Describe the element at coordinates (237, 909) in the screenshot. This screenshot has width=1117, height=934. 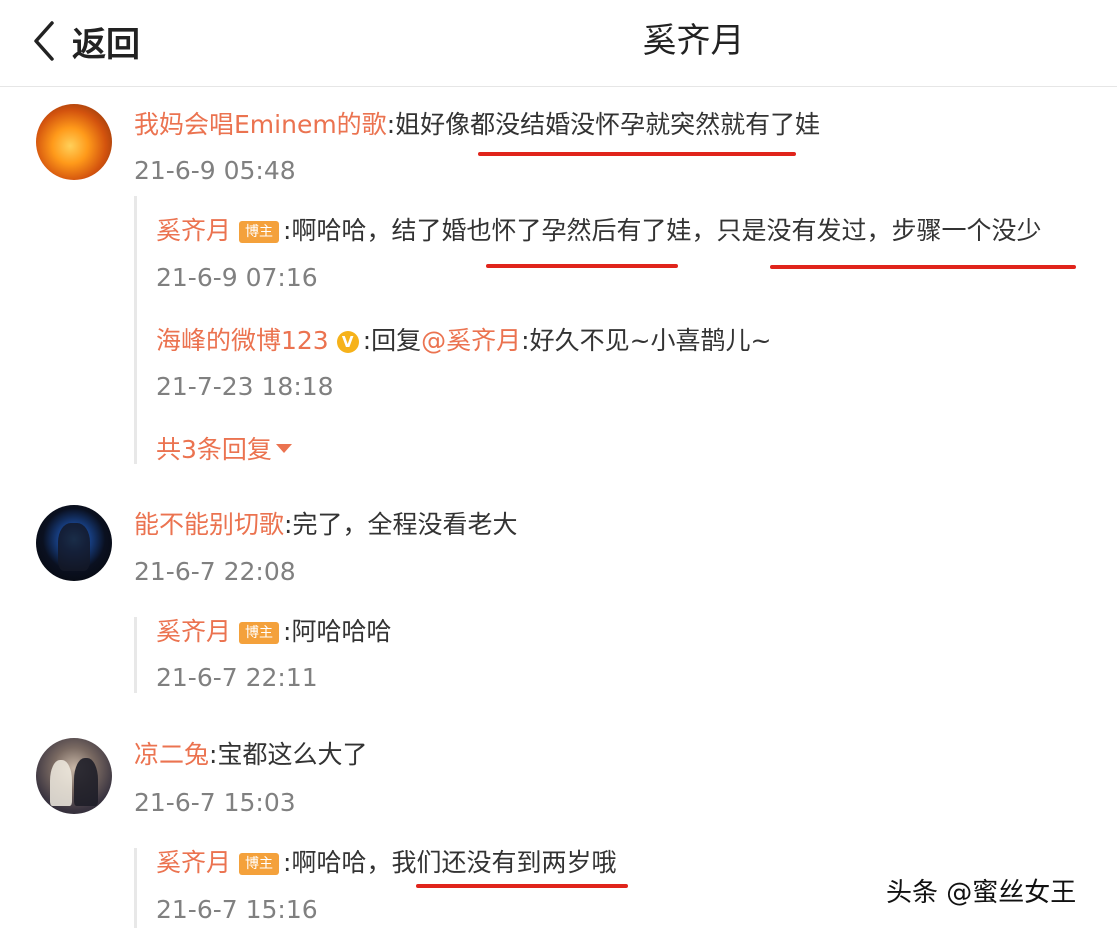
I see `reply-timestamp: 21-6-7 15:16` at that location.